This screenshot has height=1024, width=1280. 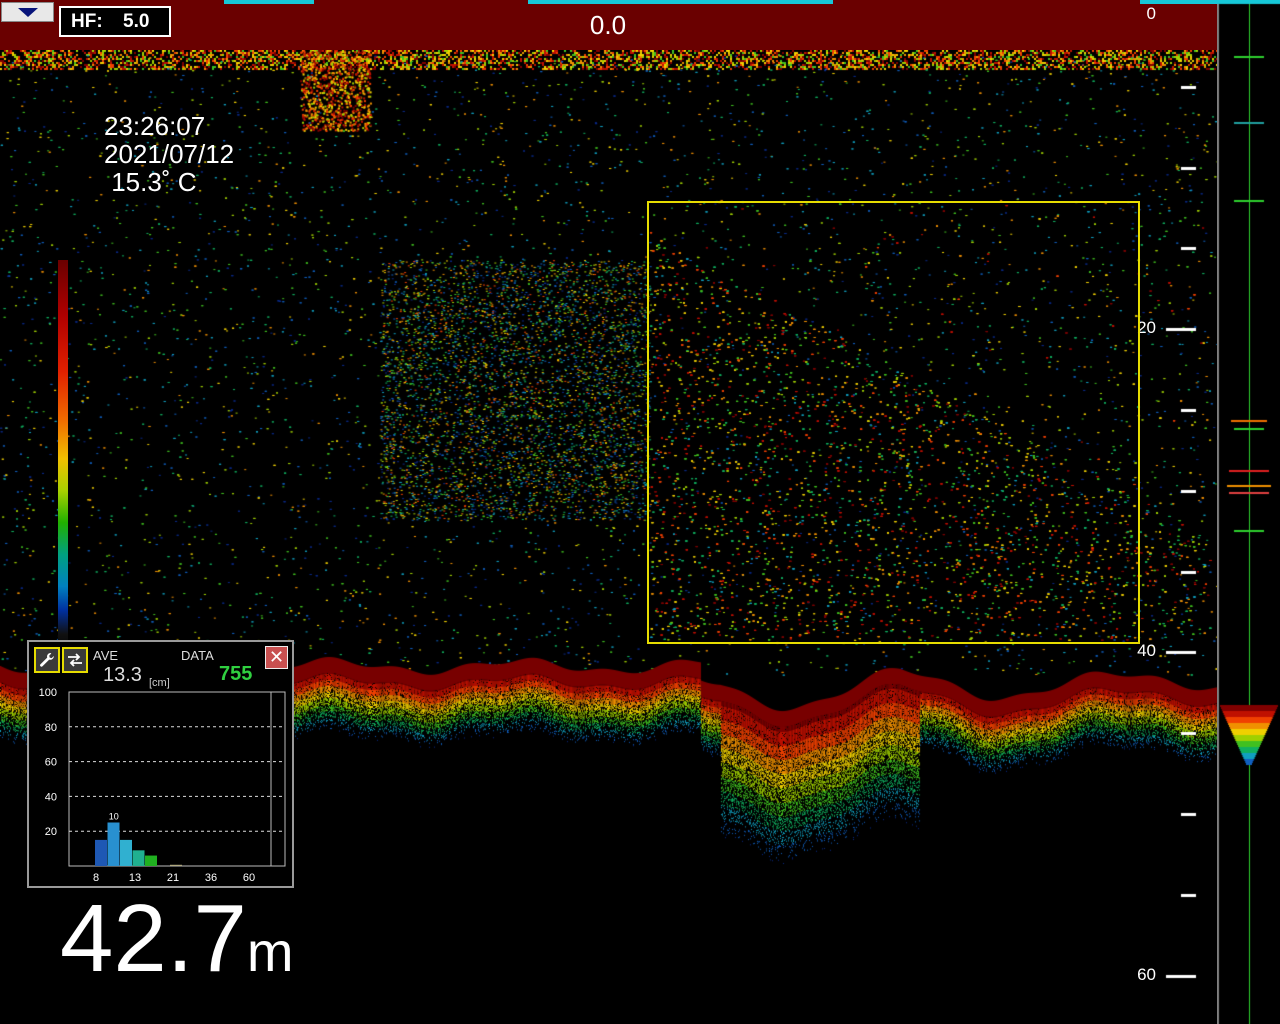 What do you see at coordinates (106, 655) in the screenshot?
I see `ave-label: AVE` at bounding box center [106, 655].